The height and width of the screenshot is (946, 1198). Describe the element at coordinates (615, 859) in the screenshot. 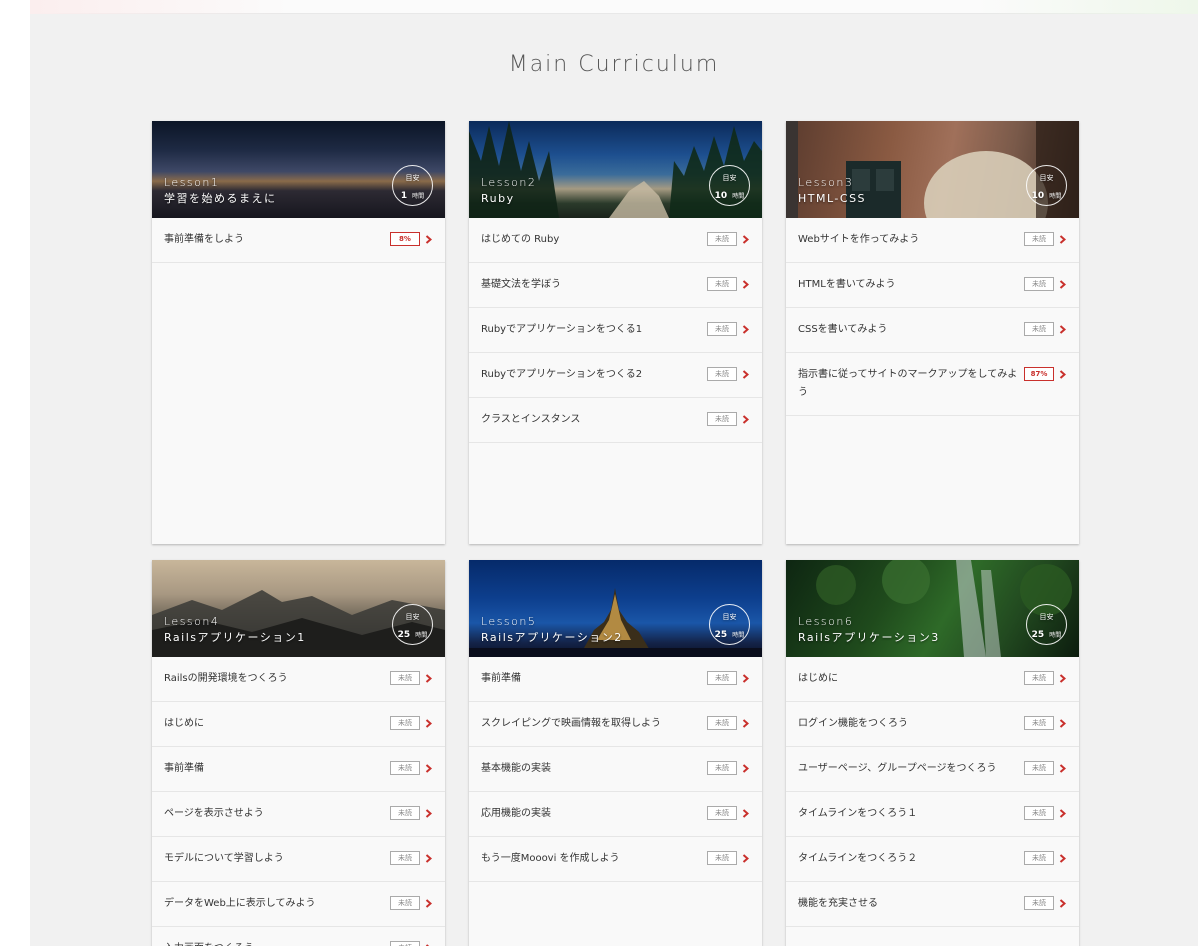

I see `chapter-item: もう一度Mooovi を作成しよう 未読` at that location.